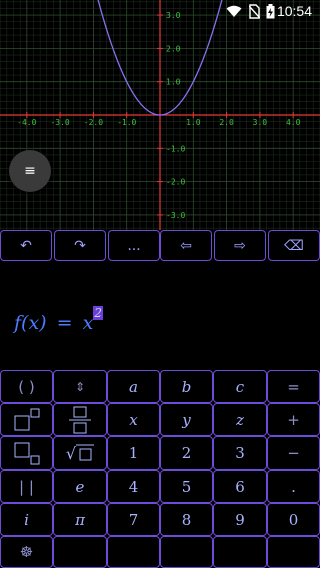 The width and height of the screenshot is (320, 568). What do you see at coordinates (88, 323) in the screenshot?
I see `formula-base: x` at bounding box center [88, 323].